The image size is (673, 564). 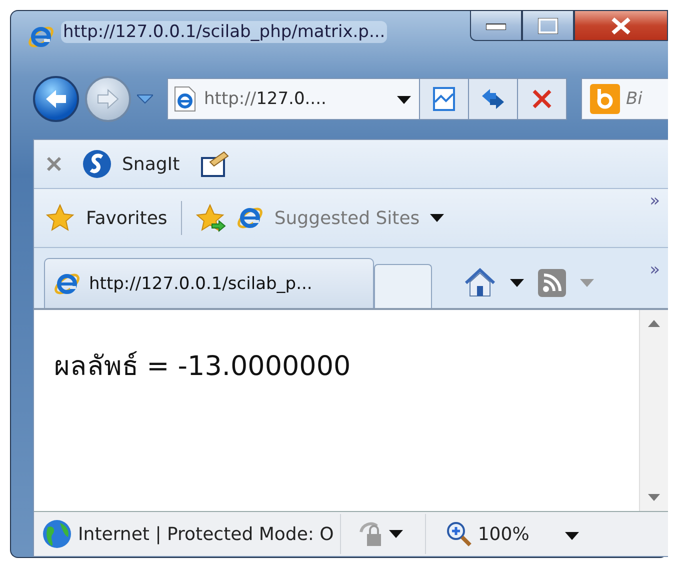 I want to click on maximize-icon, so click(x=548, y=26).